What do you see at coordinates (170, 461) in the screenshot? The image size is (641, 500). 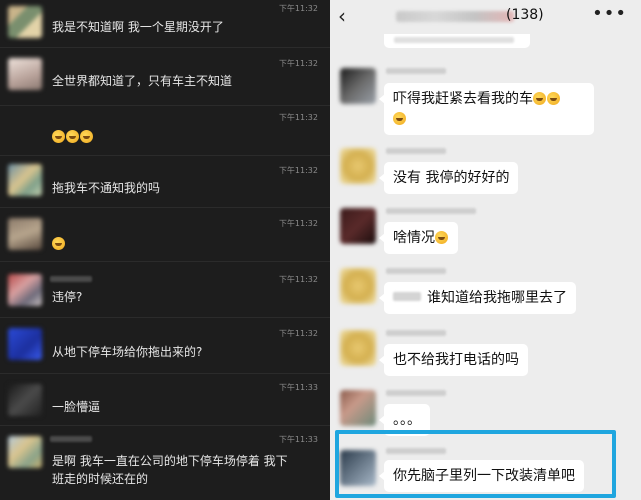 I see `message-text-line-1: 是啊 我车一直在公司的地下停车场停着 我下` at bounding box center [170, 461].